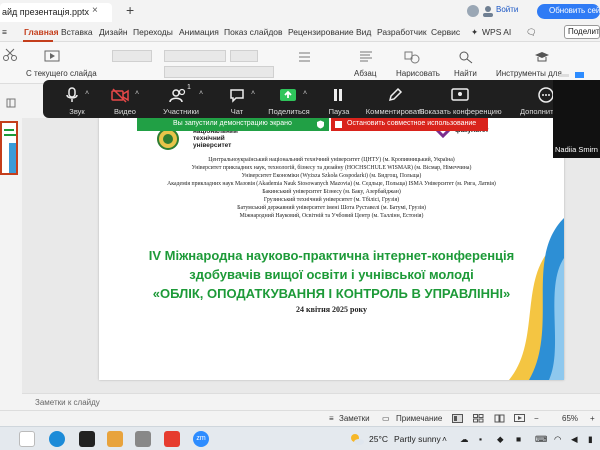 This screenshot has width=600, height=450. What do you see at coordinates (120, 95) in the screenshot?
I see `video-off-icon` at bounding box center [120, 95].